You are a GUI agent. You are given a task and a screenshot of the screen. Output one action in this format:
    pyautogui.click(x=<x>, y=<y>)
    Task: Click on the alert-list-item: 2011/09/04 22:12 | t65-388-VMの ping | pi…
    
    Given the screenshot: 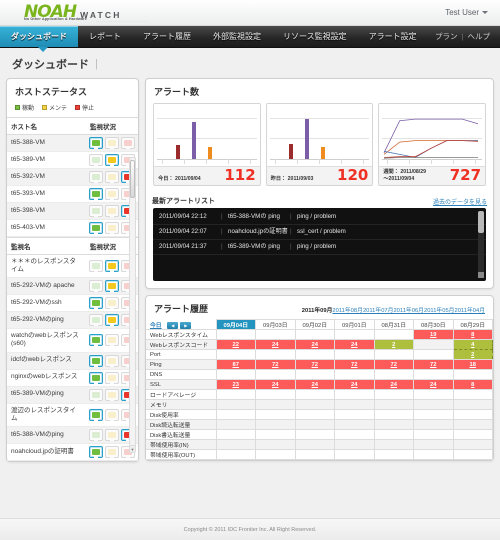 What is the action you would take?
    pyautogui.click(x=319, y=218)
    